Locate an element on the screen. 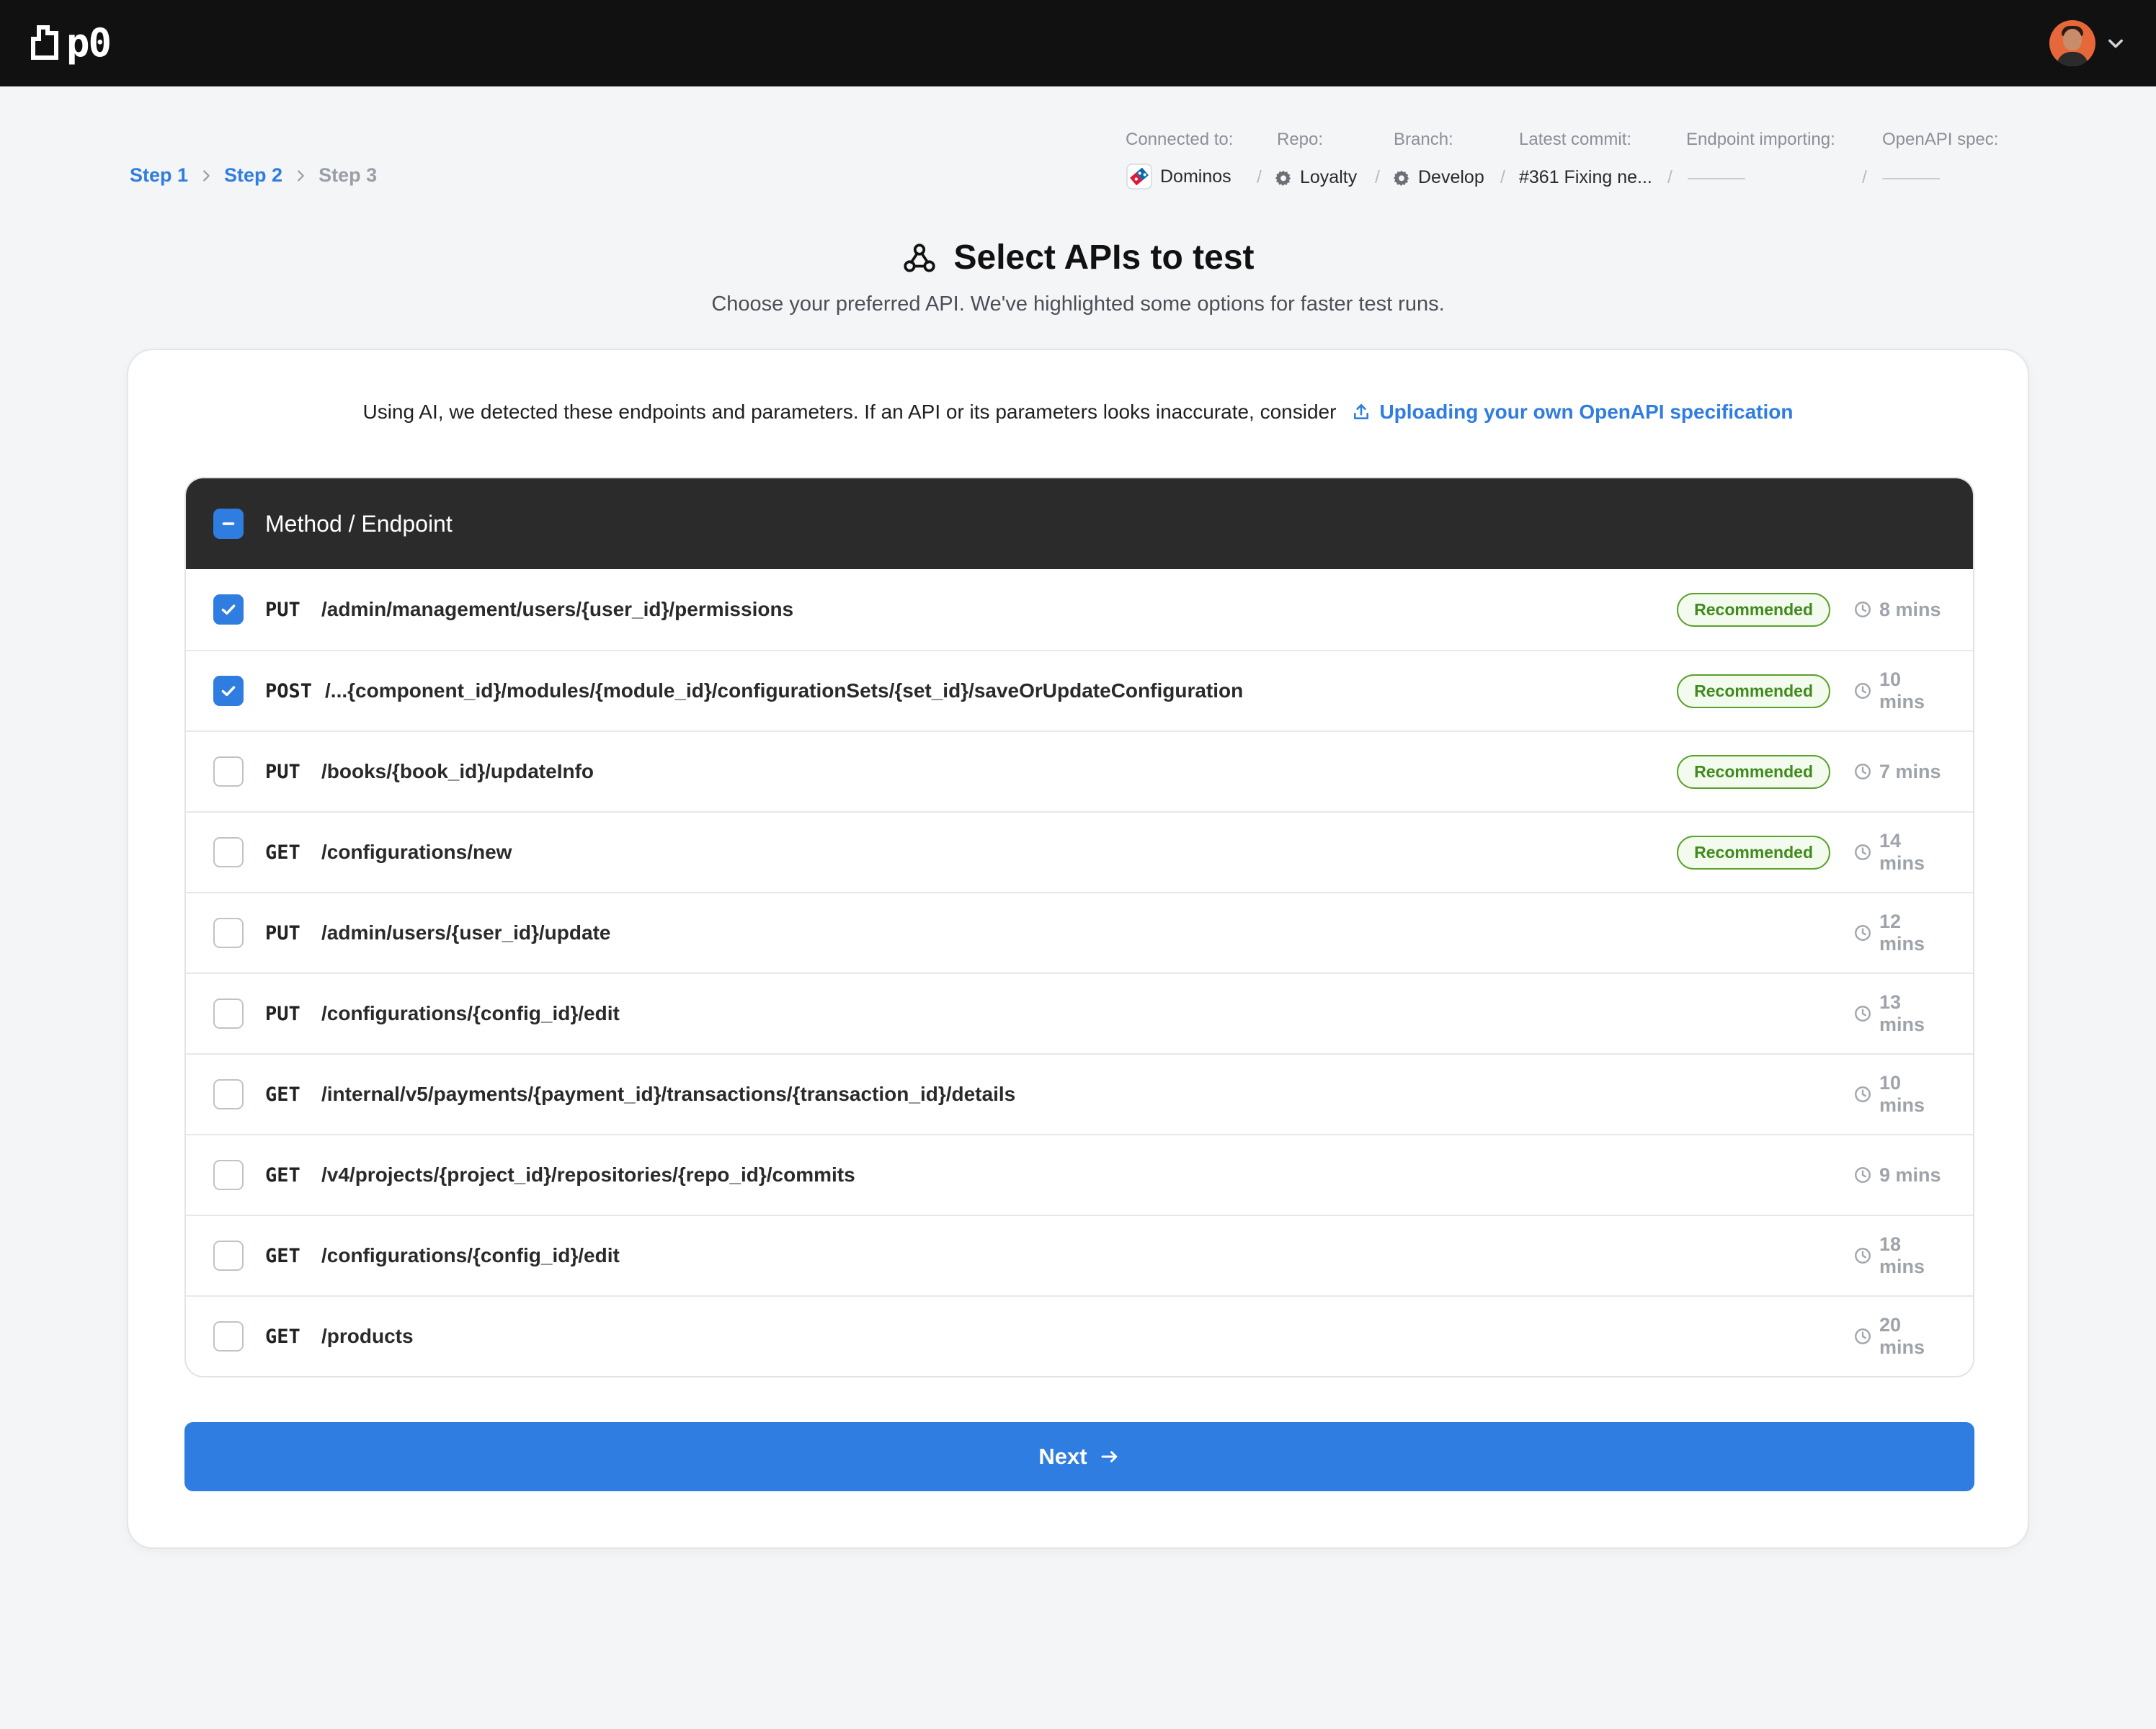 Image resolution: width=2156 pixels, height=1729 pixels. table-header: Method / Endpoint is located at coordinates (1079, 523).